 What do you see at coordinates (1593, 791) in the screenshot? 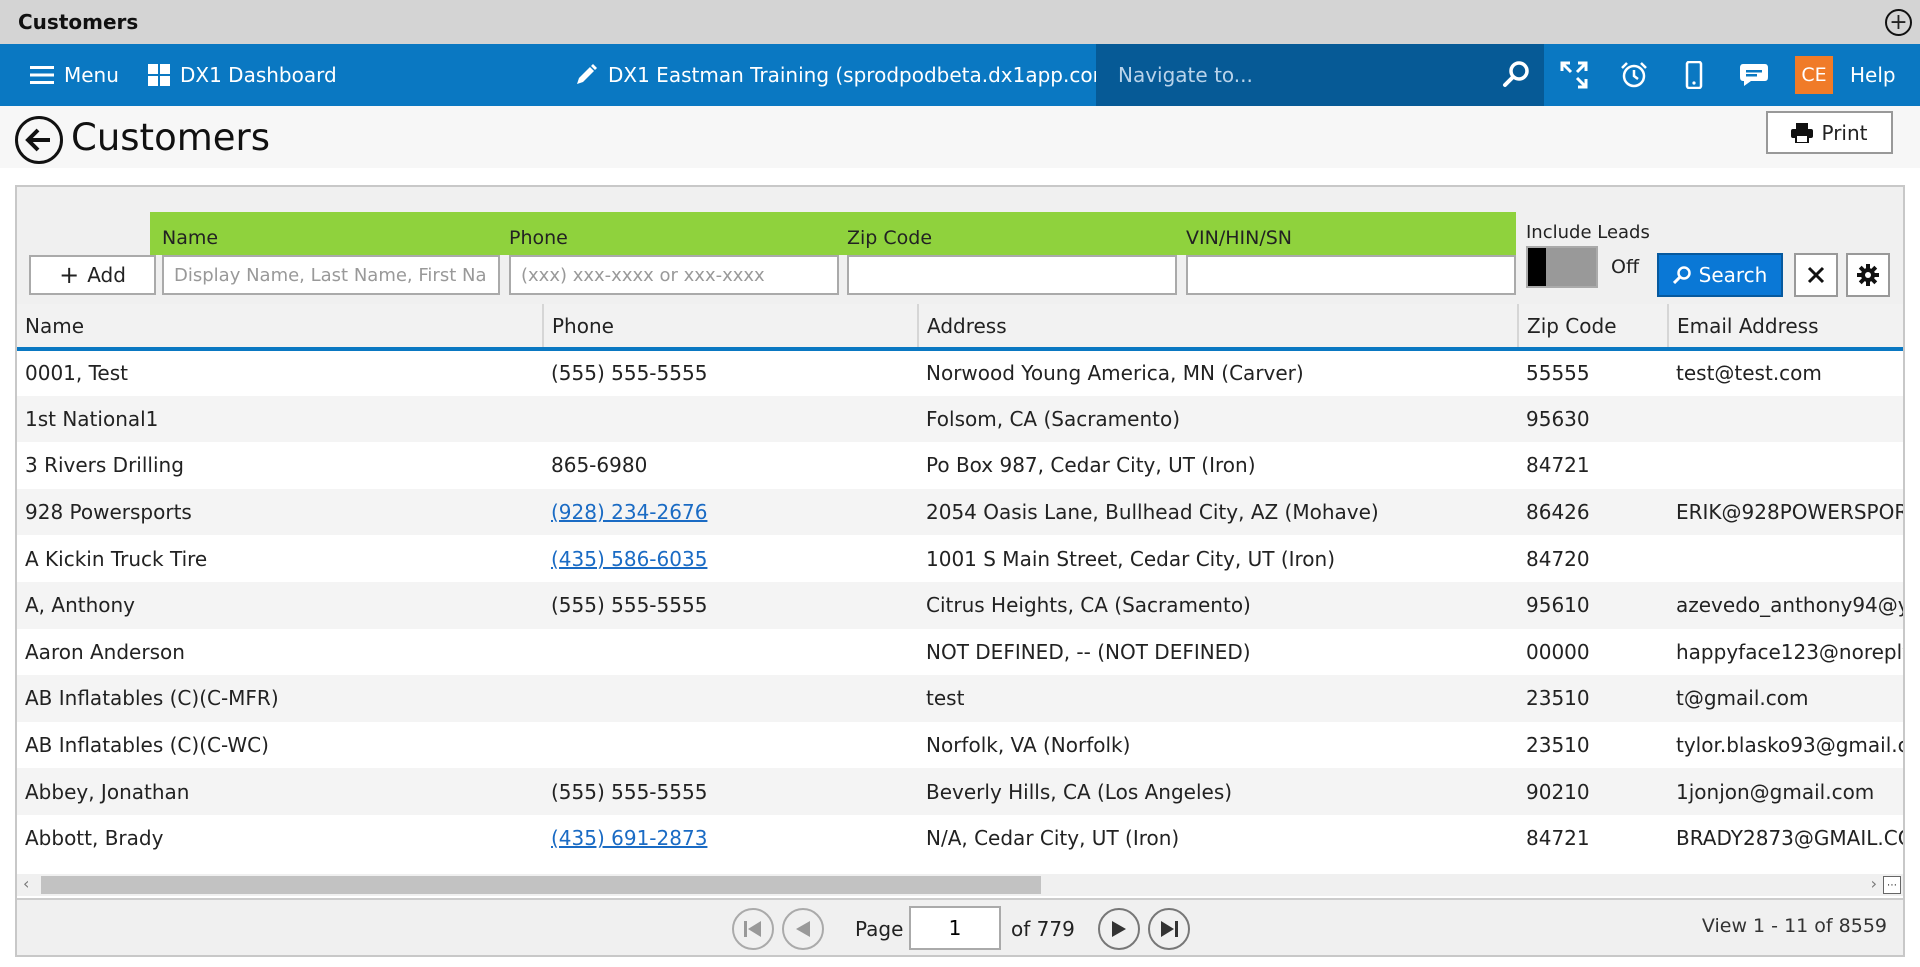
I see `cell-zip: 90210` at bounding box center [1593, 791].